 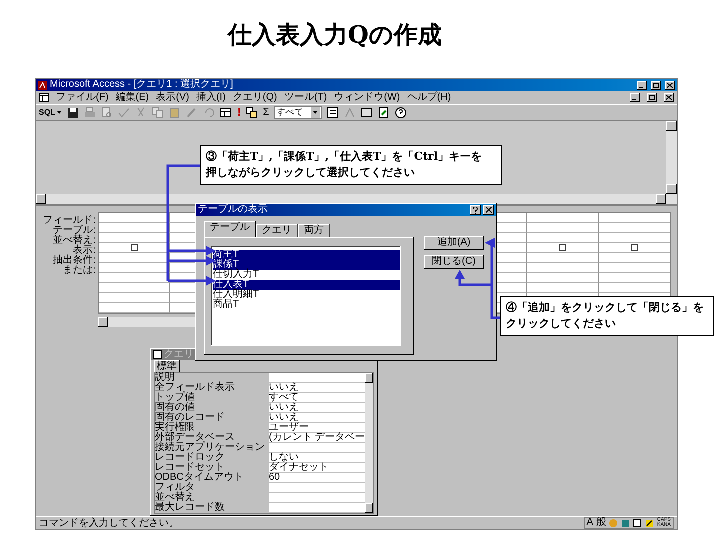 I want to click on property-name: トップ値, so click(x=175, y=398).